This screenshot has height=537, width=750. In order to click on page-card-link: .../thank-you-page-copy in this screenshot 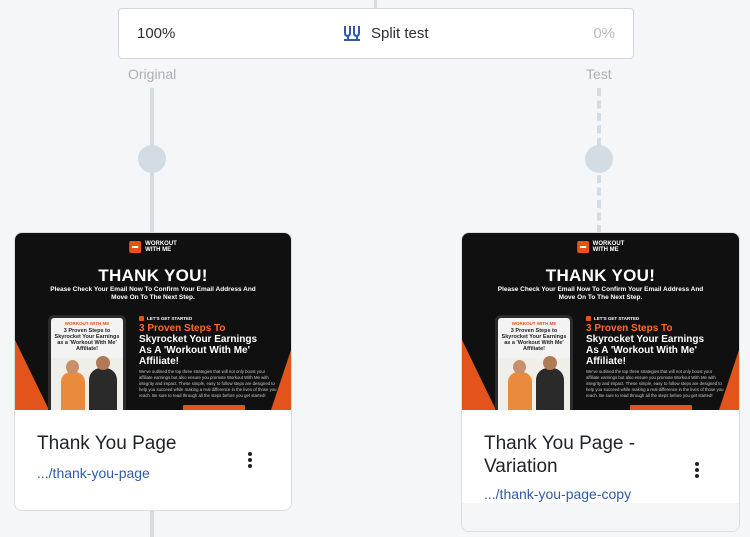, I will do `click(557, 494)`.